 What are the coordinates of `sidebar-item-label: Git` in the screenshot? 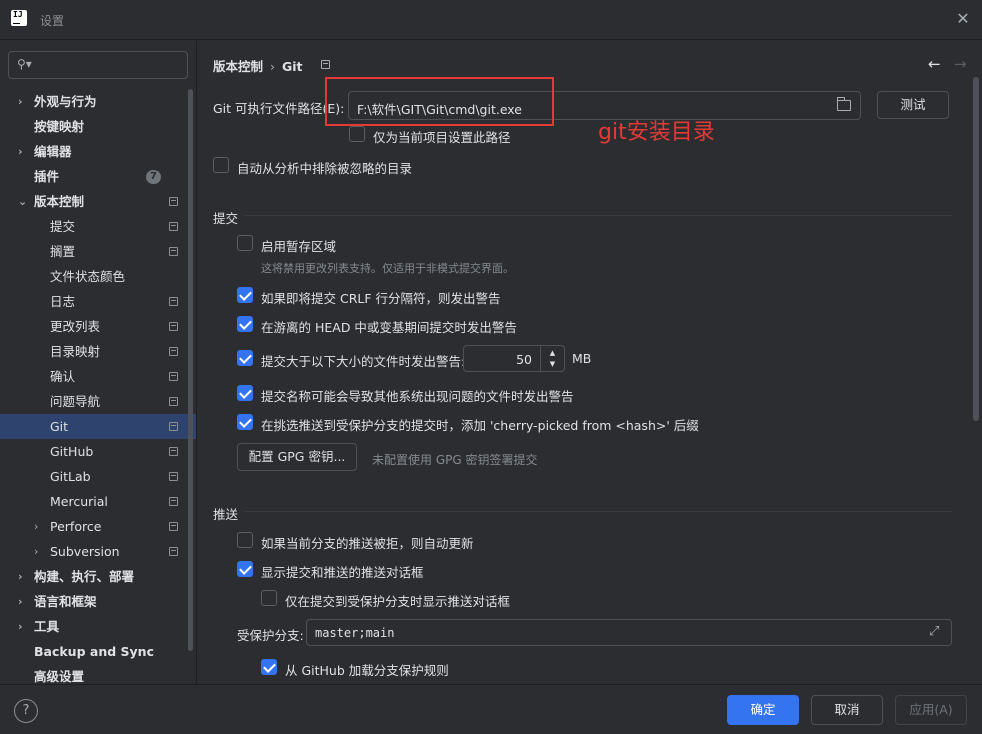 It's located at (59, 426).